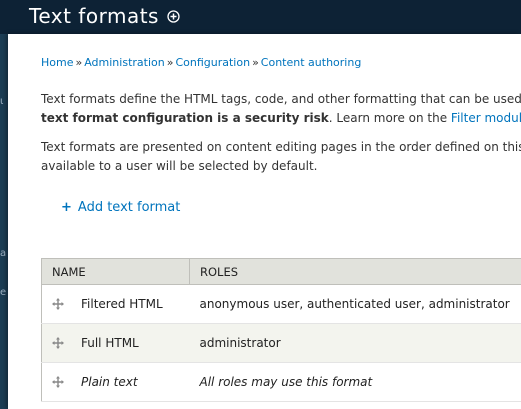 Image resolution: width=521 pixels, height=409 pixels. What do you see at coordinates (122, 304) in the screenshot?
I see `format-name: Filtered HTML` at bounding box center [122, 304].